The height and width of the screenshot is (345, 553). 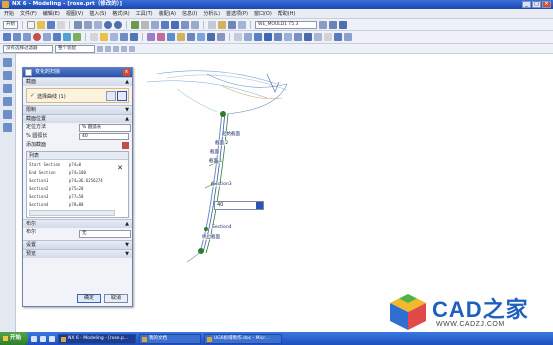 What do you see at coordinates (108, 24) in the screenshot?
I see `undo-icon` at bounding box center [108, 24].